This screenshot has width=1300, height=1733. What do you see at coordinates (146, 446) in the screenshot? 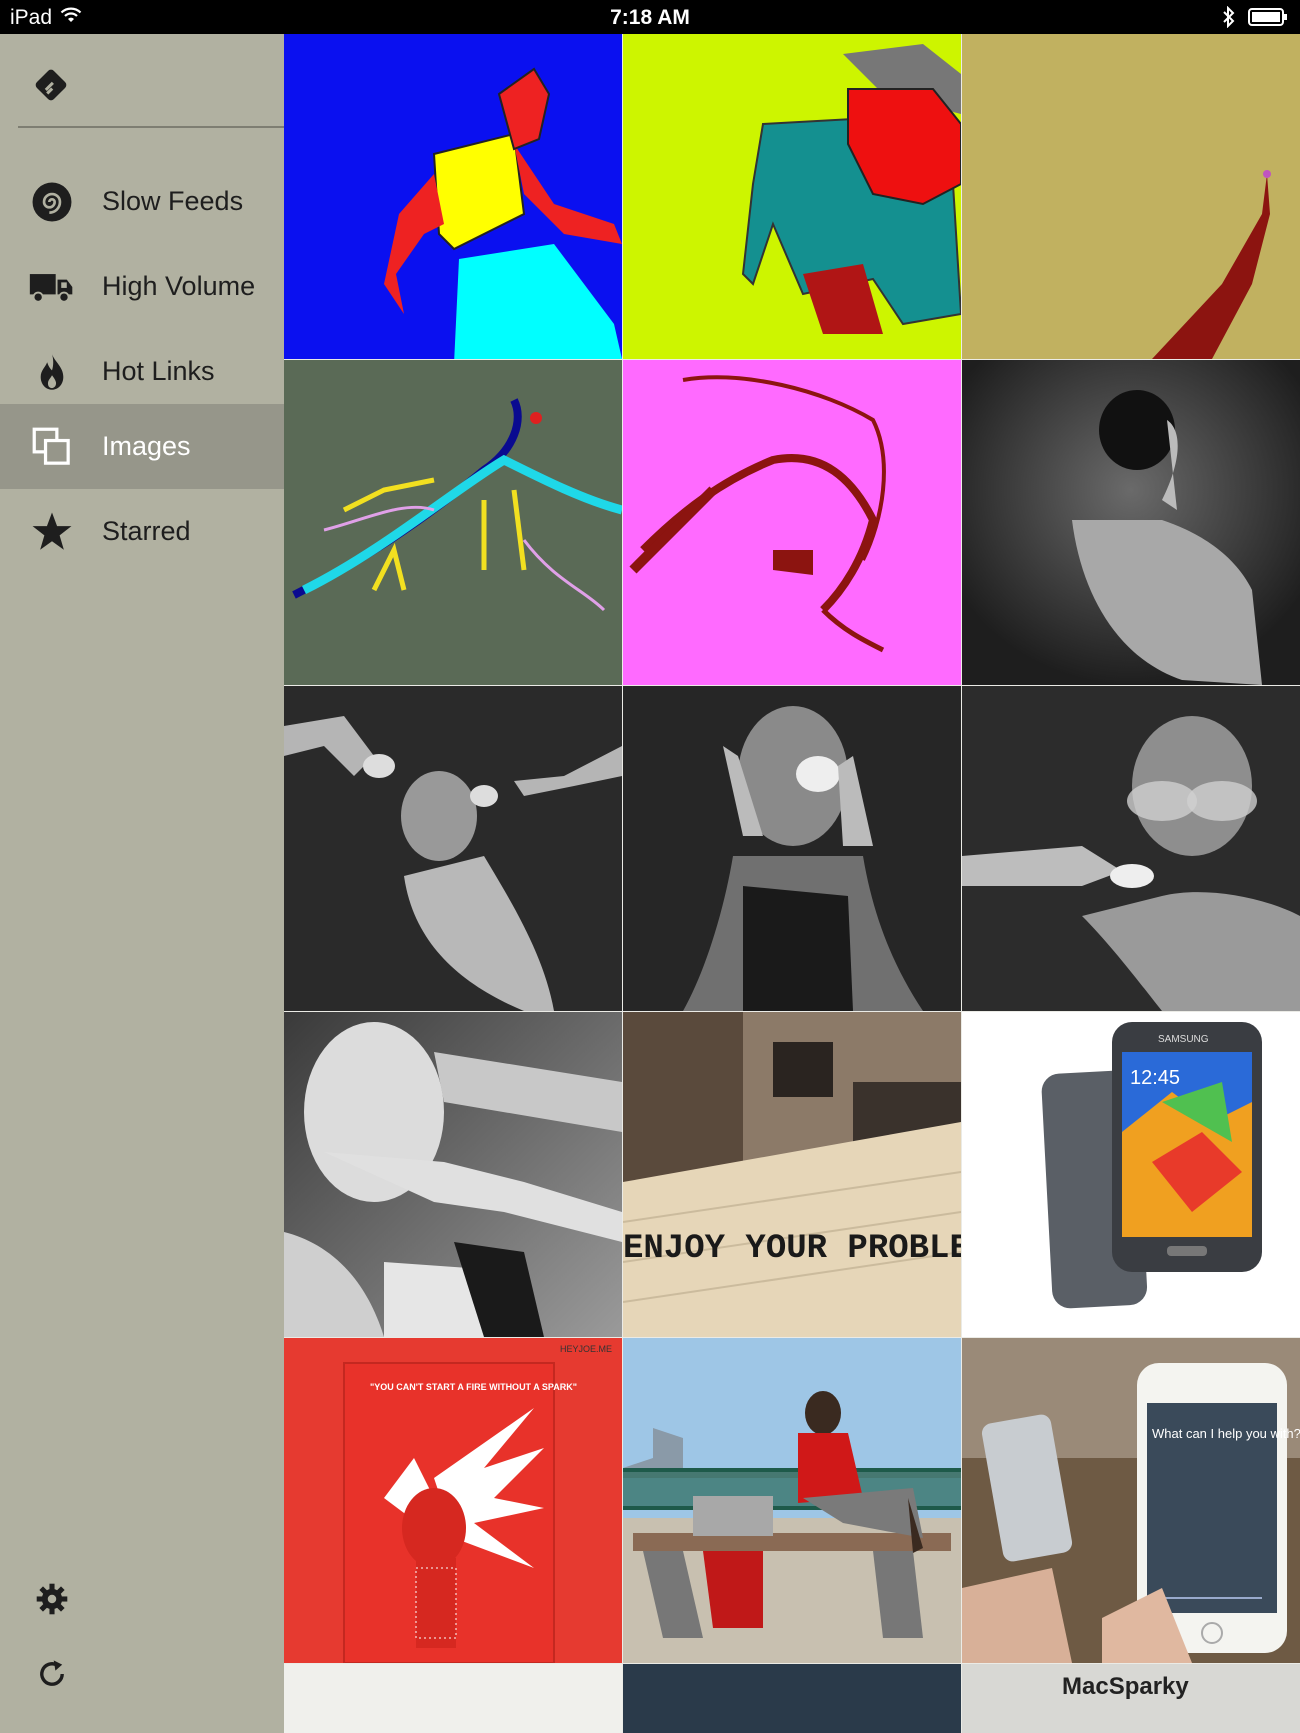
I see `sidebar-item-label: Images` at bounding box center [146, 446].